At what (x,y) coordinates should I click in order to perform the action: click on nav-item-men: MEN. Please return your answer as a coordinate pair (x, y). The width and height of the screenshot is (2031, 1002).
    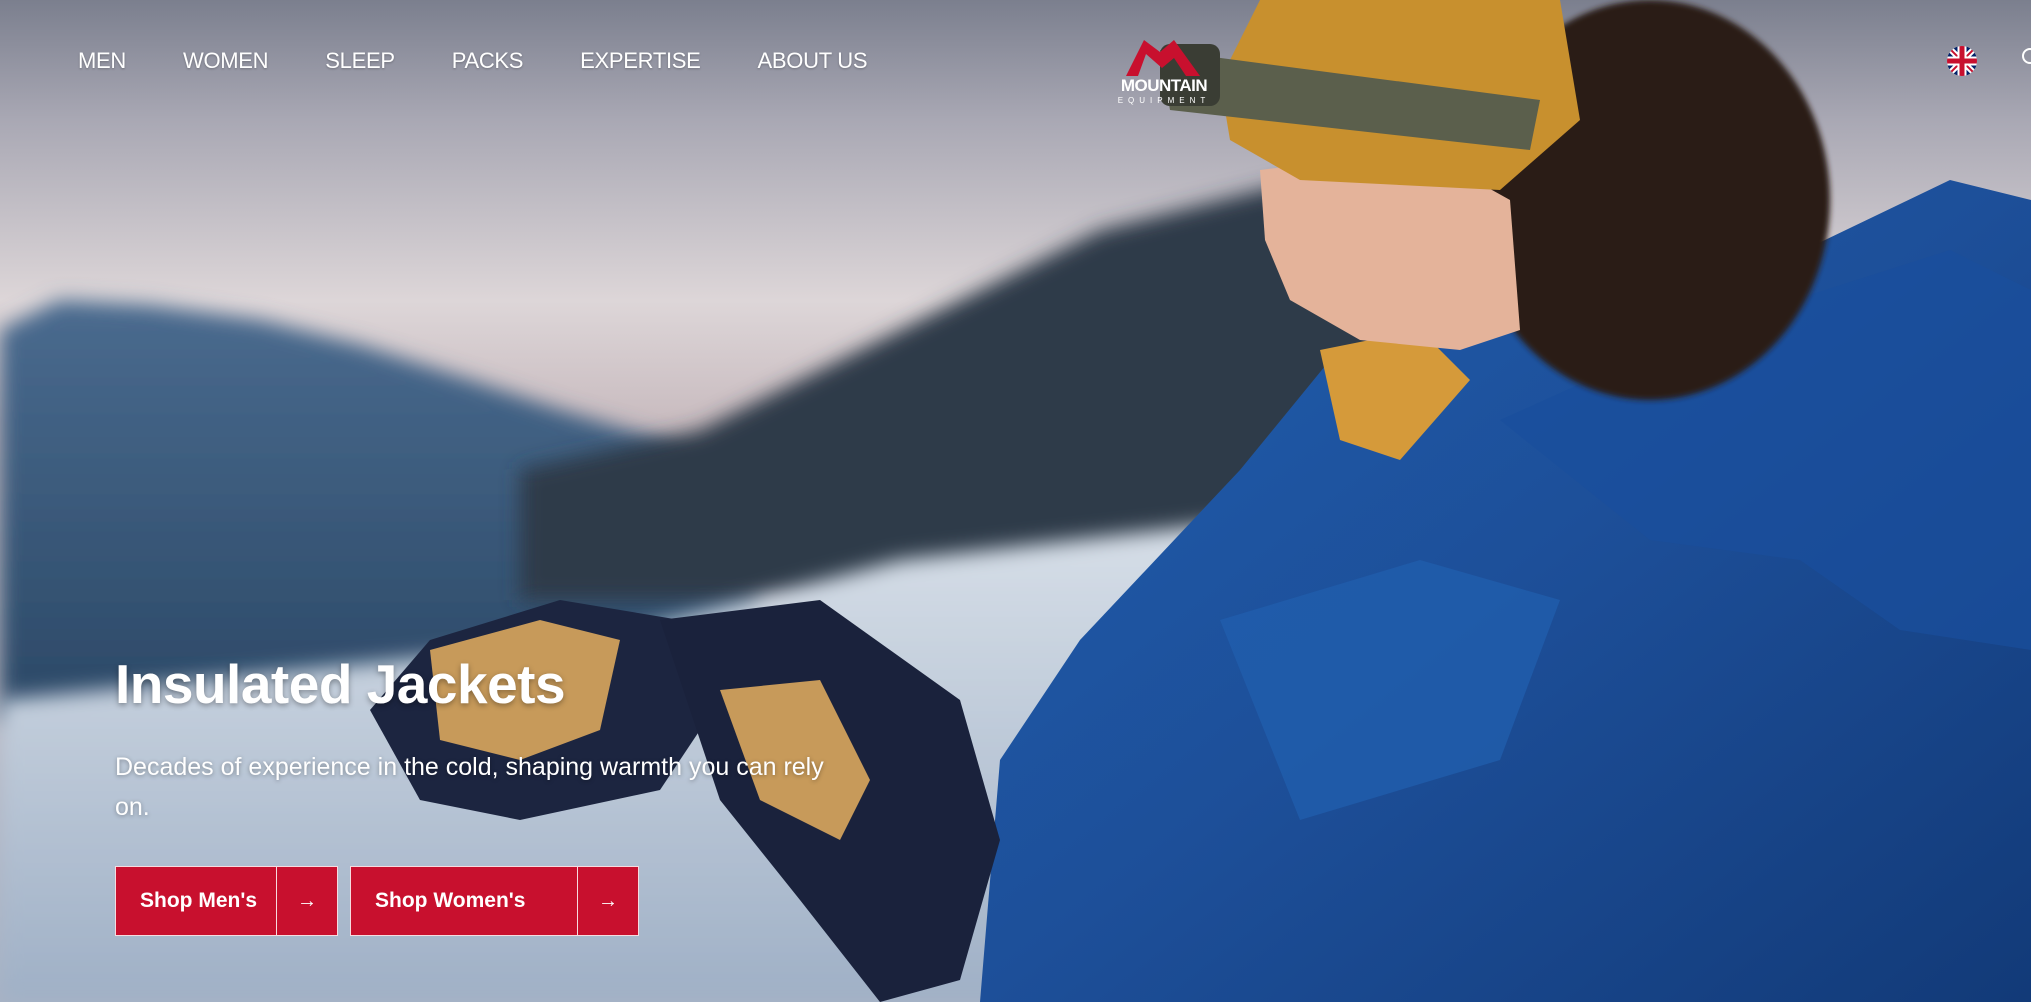
    Looking at the image, I should click on (102, 61).